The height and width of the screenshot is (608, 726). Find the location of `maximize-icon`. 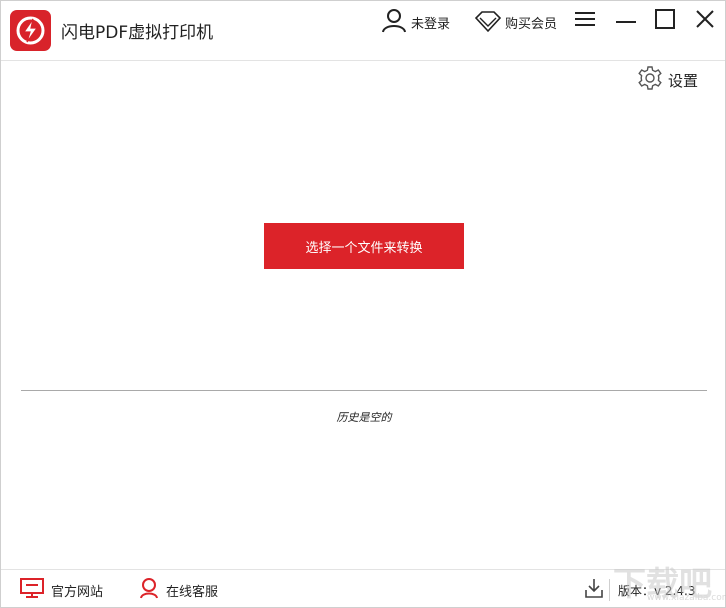

maximize-icon is located at coordinates (665, 21).